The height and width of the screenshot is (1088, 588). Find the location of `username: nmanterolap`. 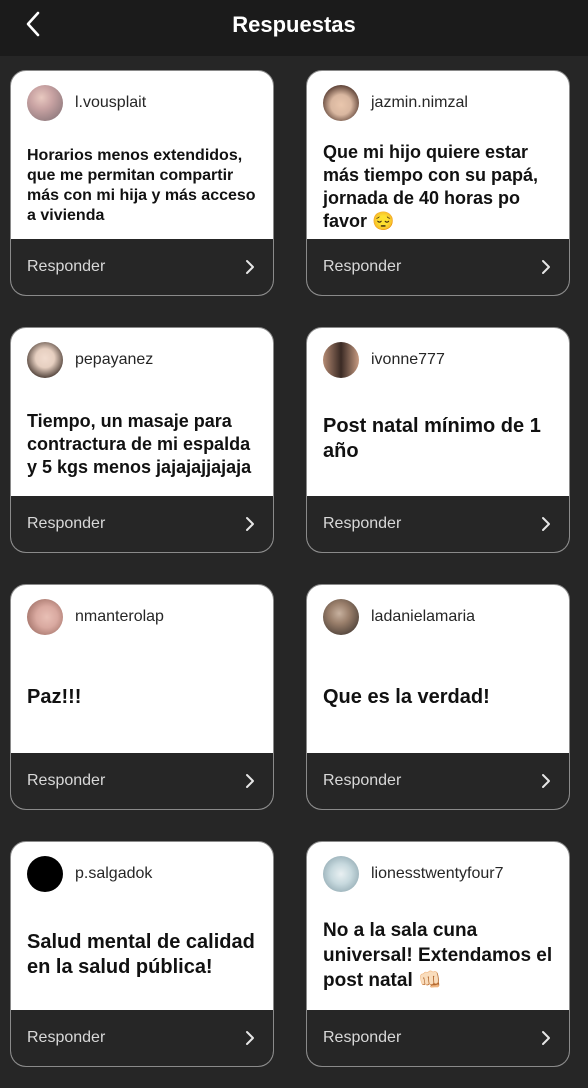

username: nmanterolap is located at coordinates (119, 617).